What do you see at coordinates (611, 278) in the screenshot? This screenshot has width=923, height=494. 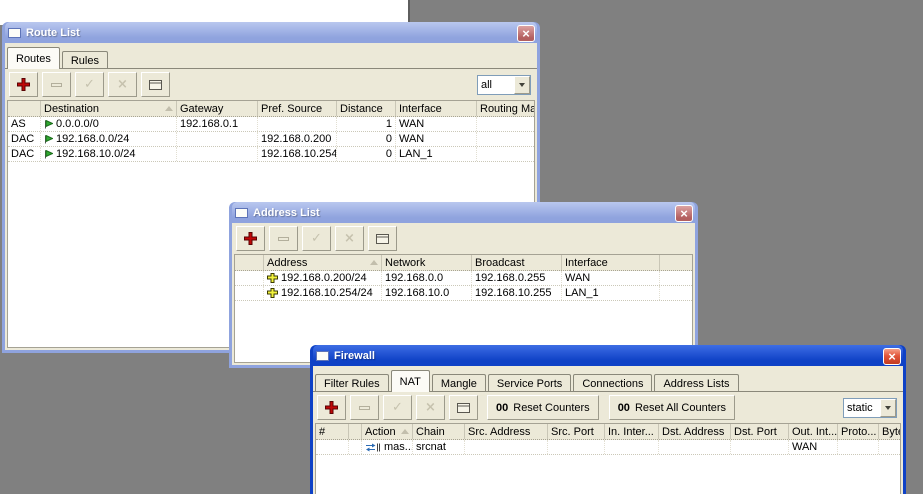 I see `address-interface: WAN` at bounding box center [611, 278].